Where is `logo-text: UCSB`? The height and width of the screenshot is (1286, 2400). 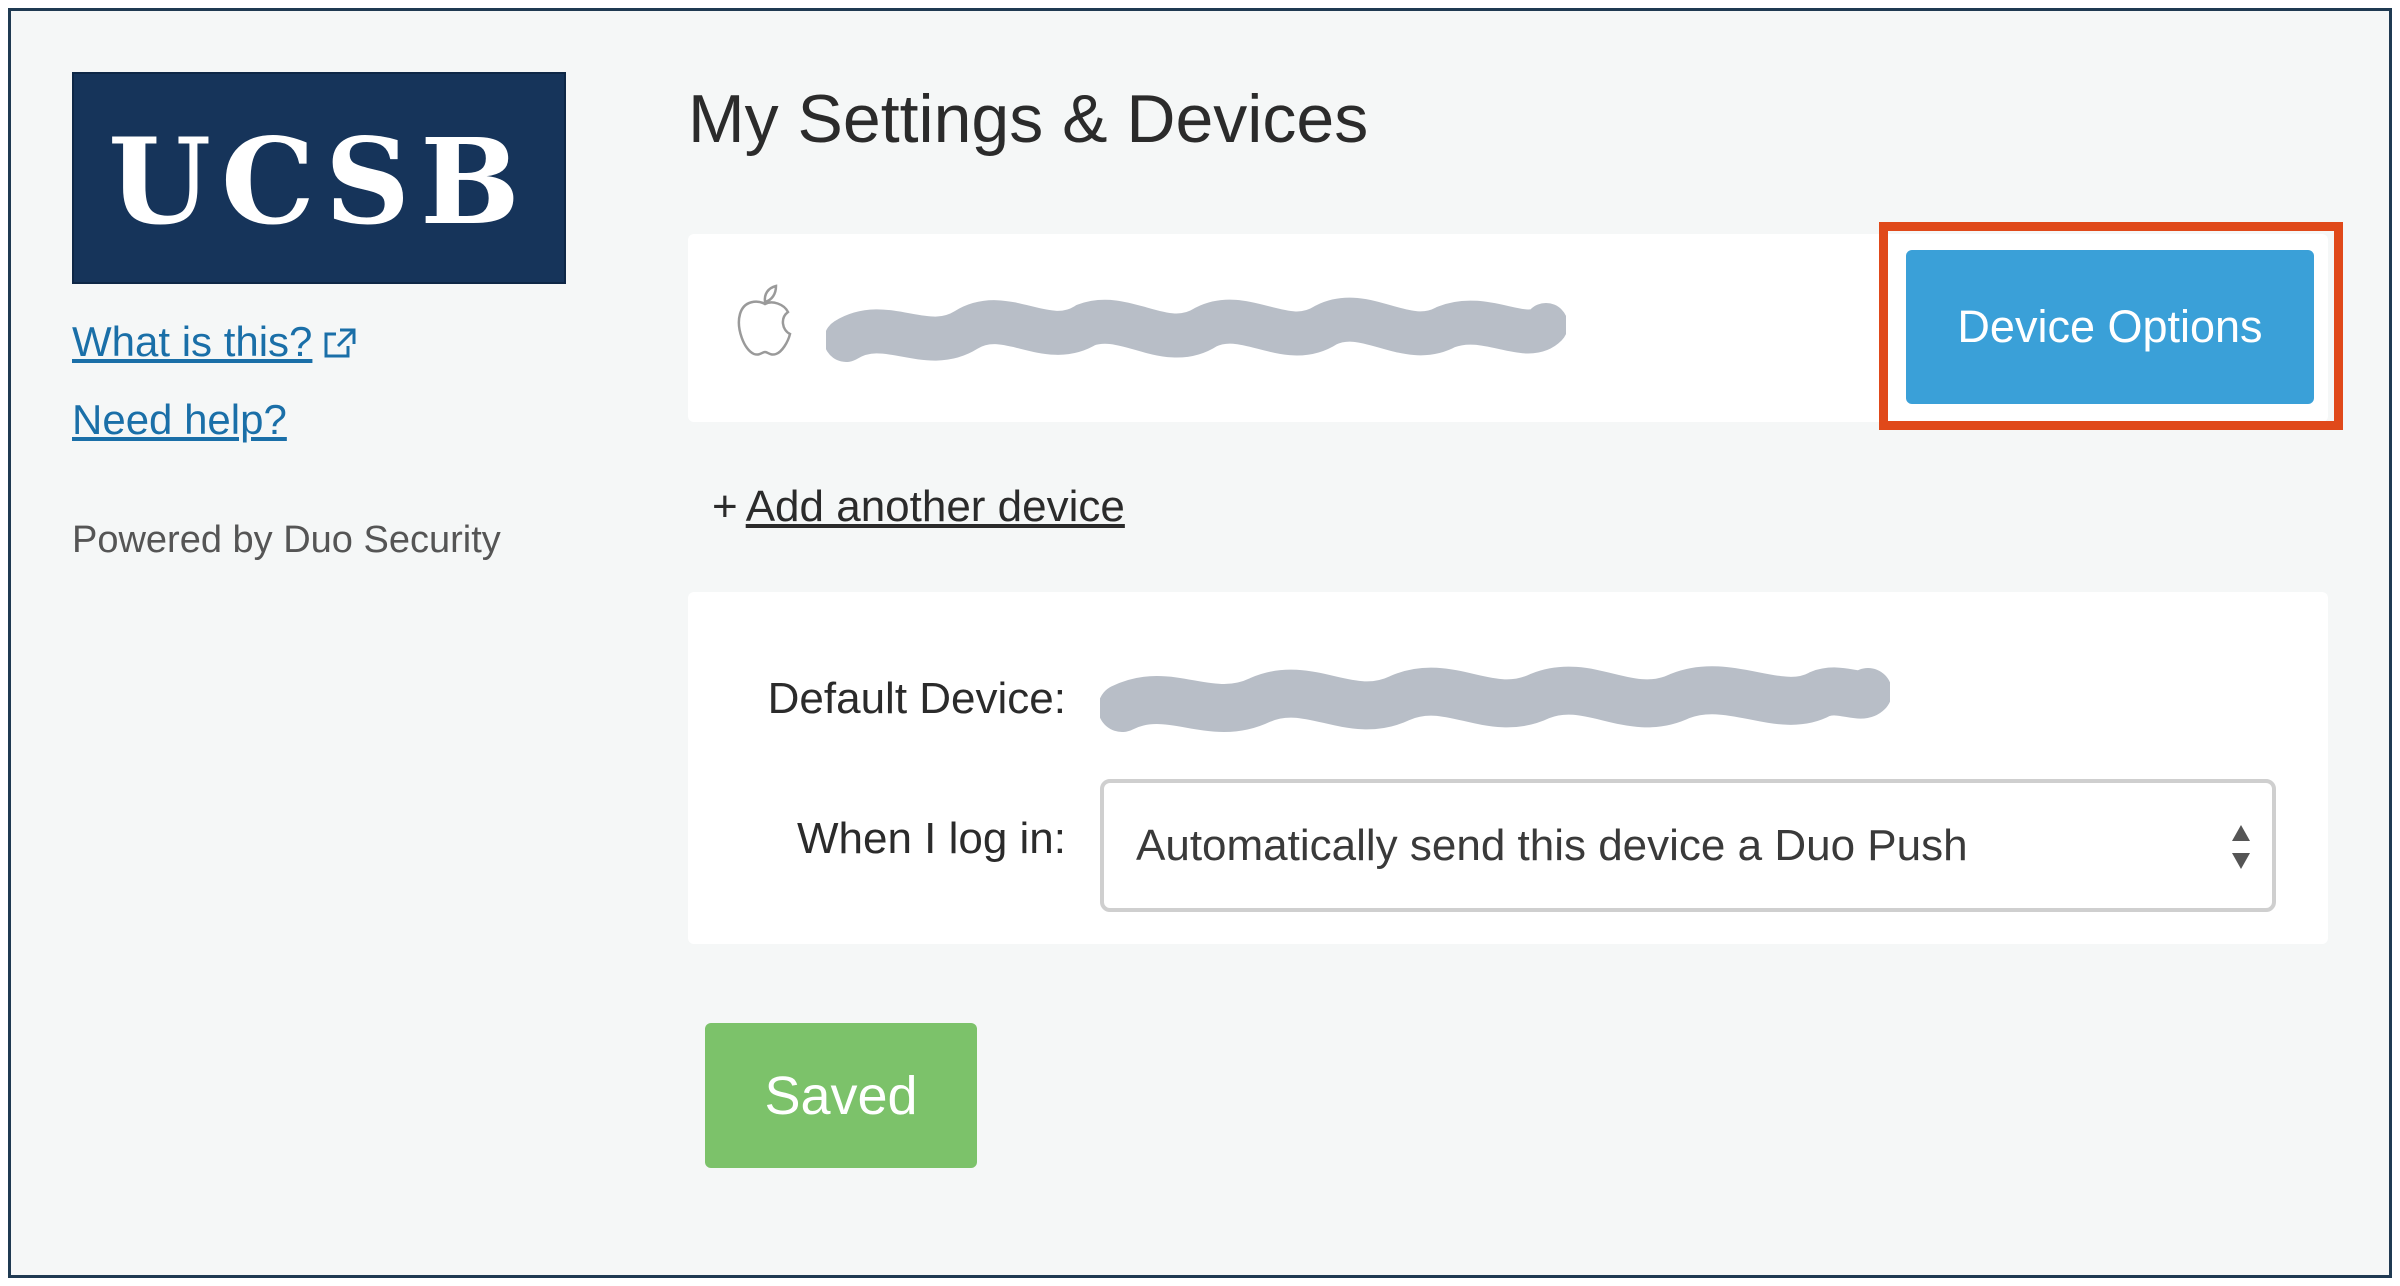
logo-text: UCSB is located at coordinates (319, 181).